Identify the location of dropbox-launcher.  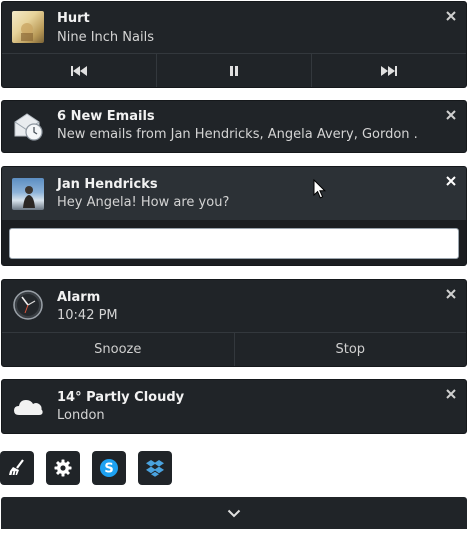
(155, 468).